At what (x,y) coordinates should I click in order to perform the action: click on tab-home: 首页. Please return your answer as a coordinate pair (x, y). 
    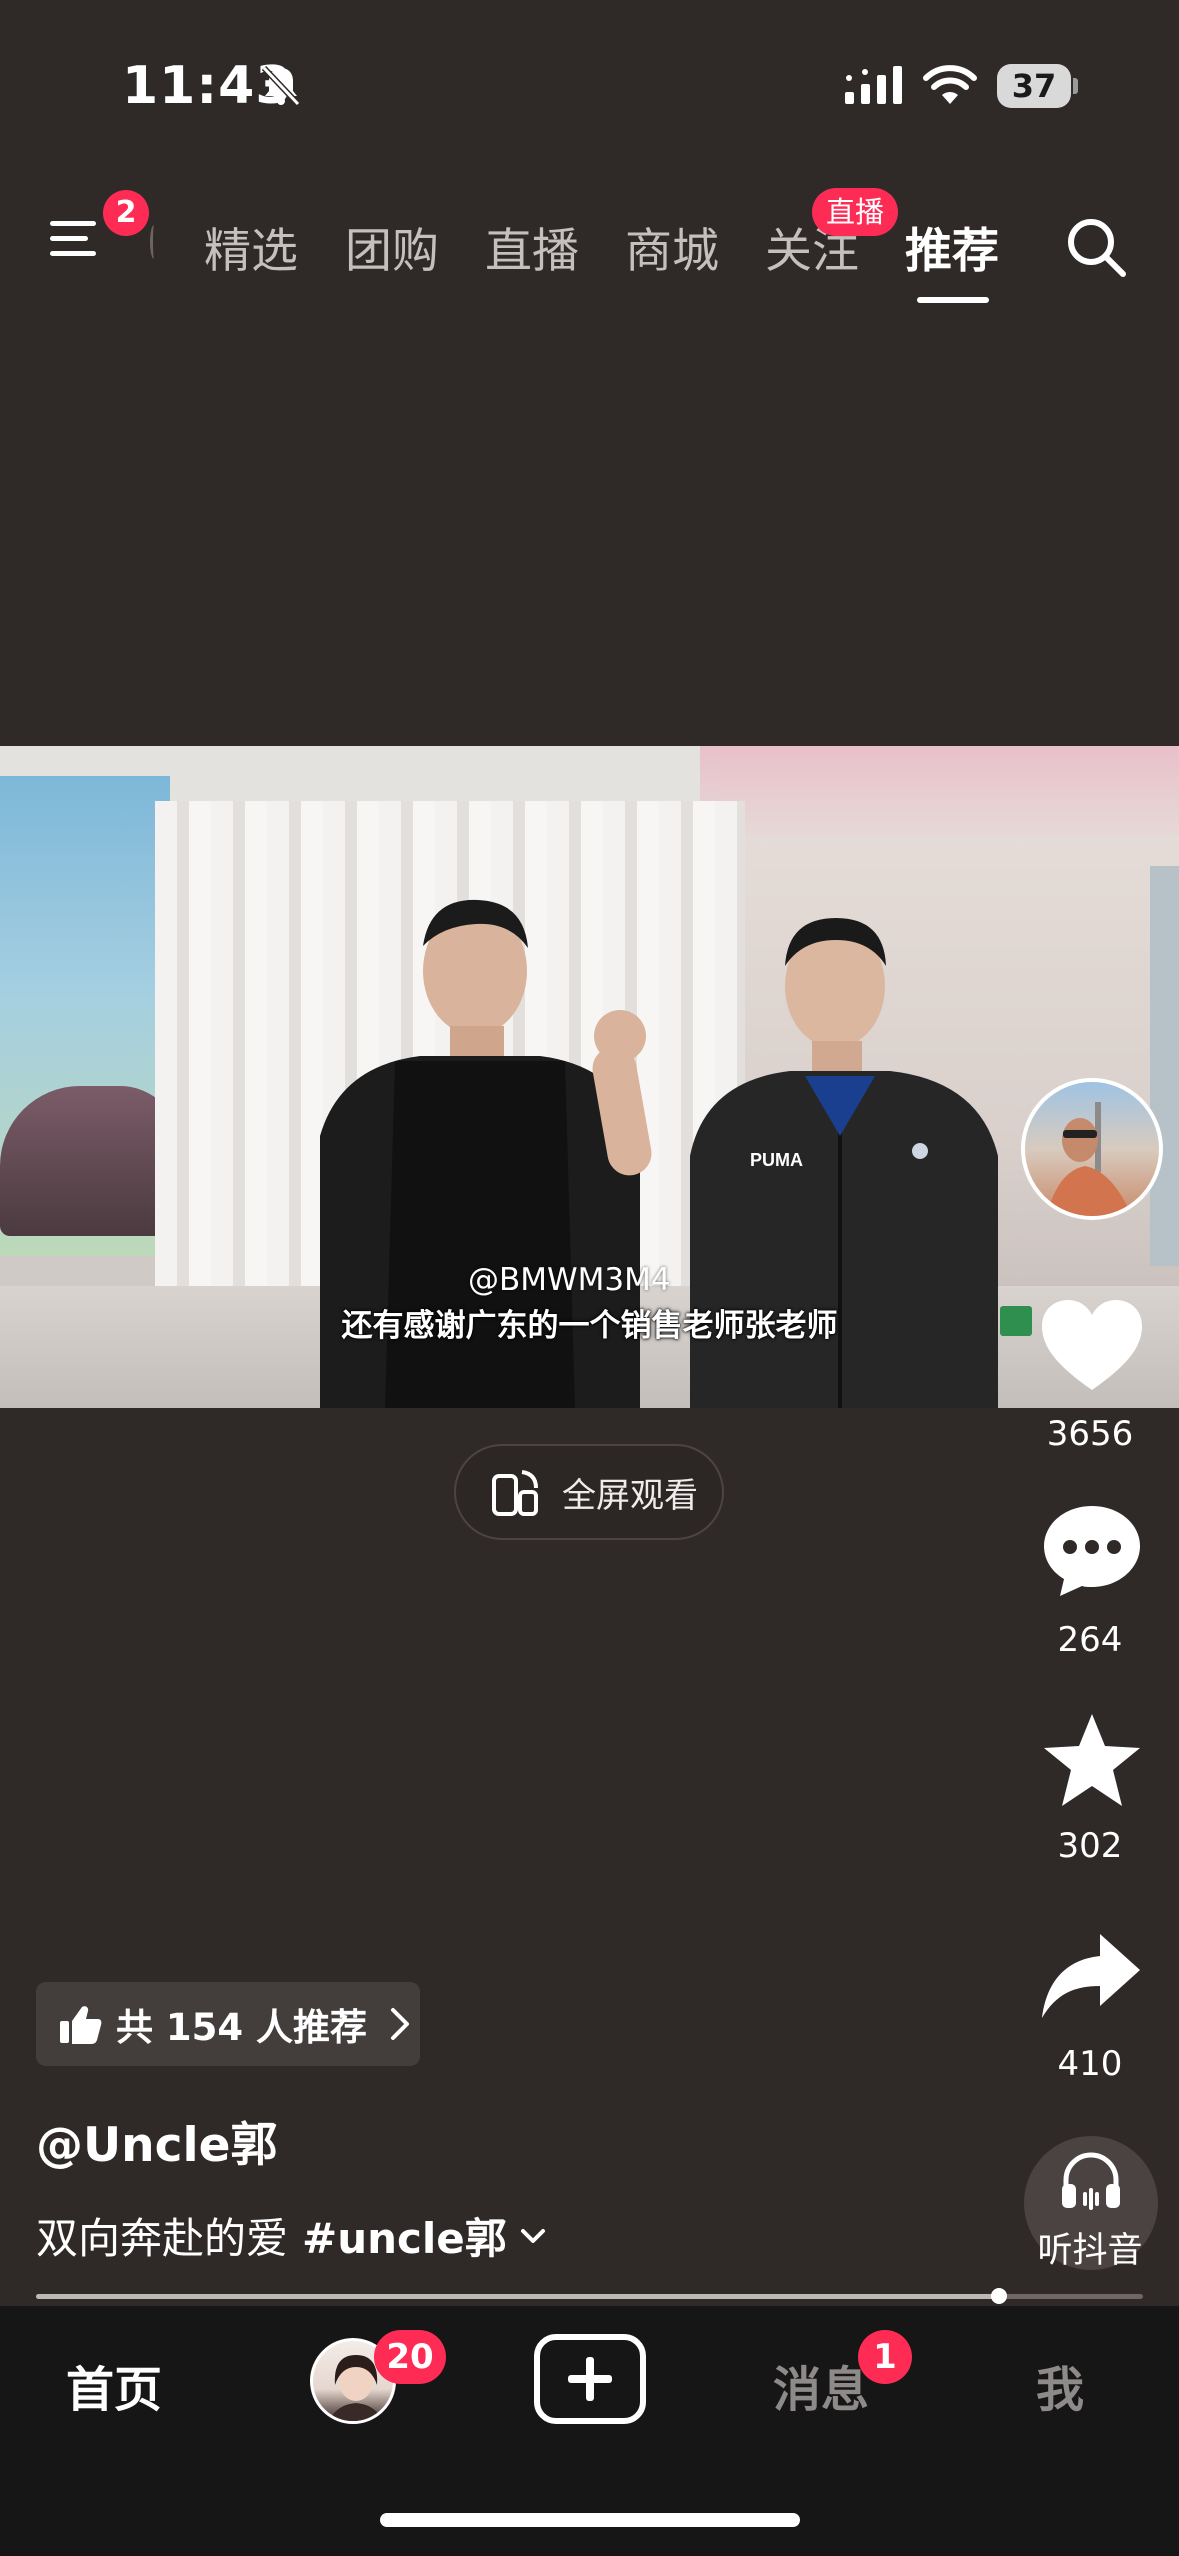
    Looking at the image, I should click on (114, 2385).